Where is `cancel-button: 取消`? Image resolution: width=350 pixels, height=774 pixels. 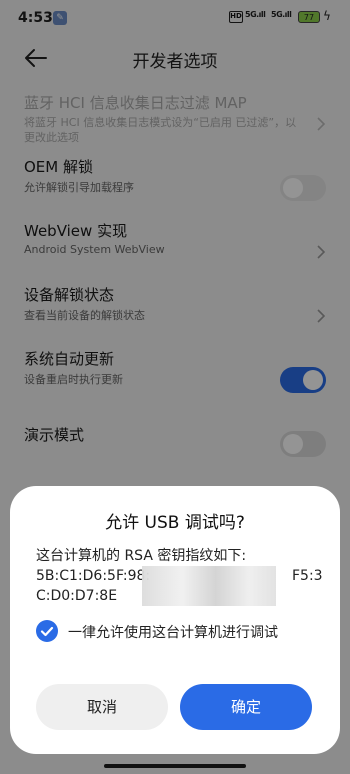
cancel-button: 取消 is located at coordinates (102, 707).